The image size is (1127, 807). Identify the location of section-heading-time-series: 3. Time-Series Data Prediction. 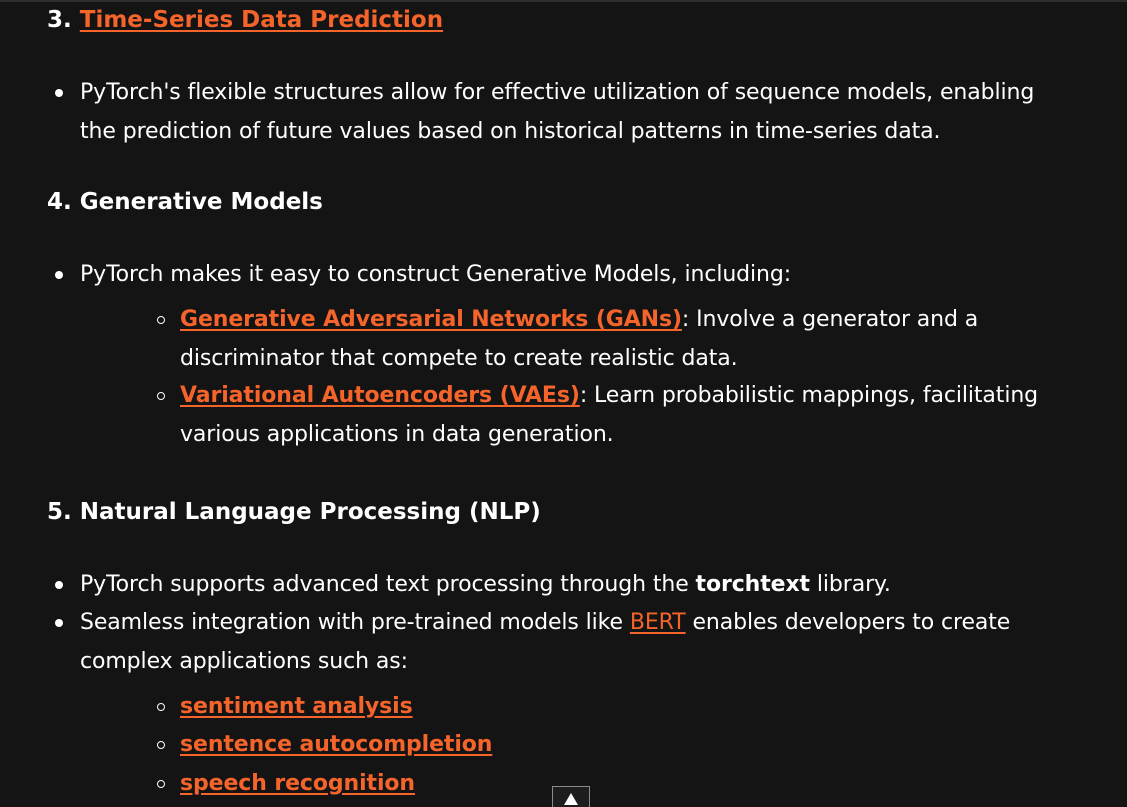
(245, 20).